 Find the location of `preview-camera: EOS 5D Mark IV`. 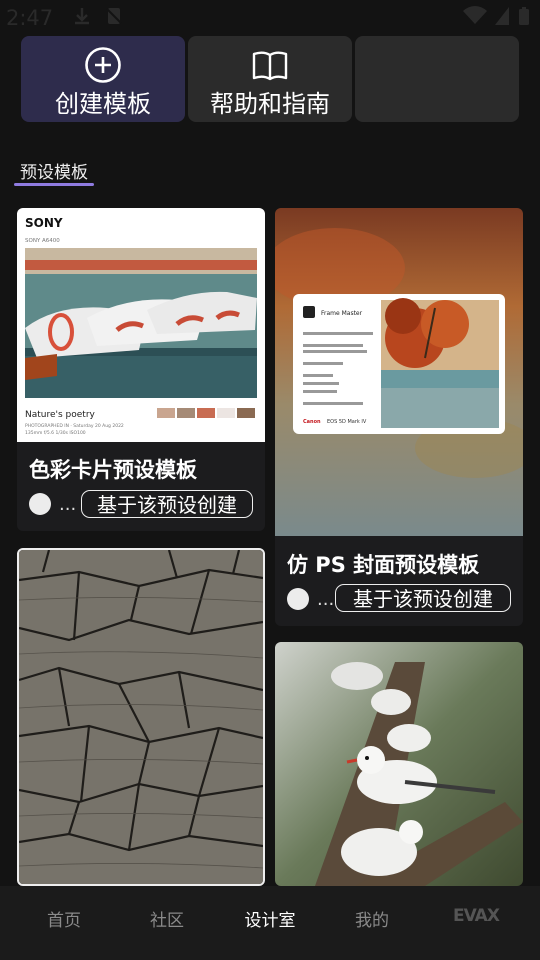

preview-camera: EOS 5D Mark IV is located at coordinates (347, 422).